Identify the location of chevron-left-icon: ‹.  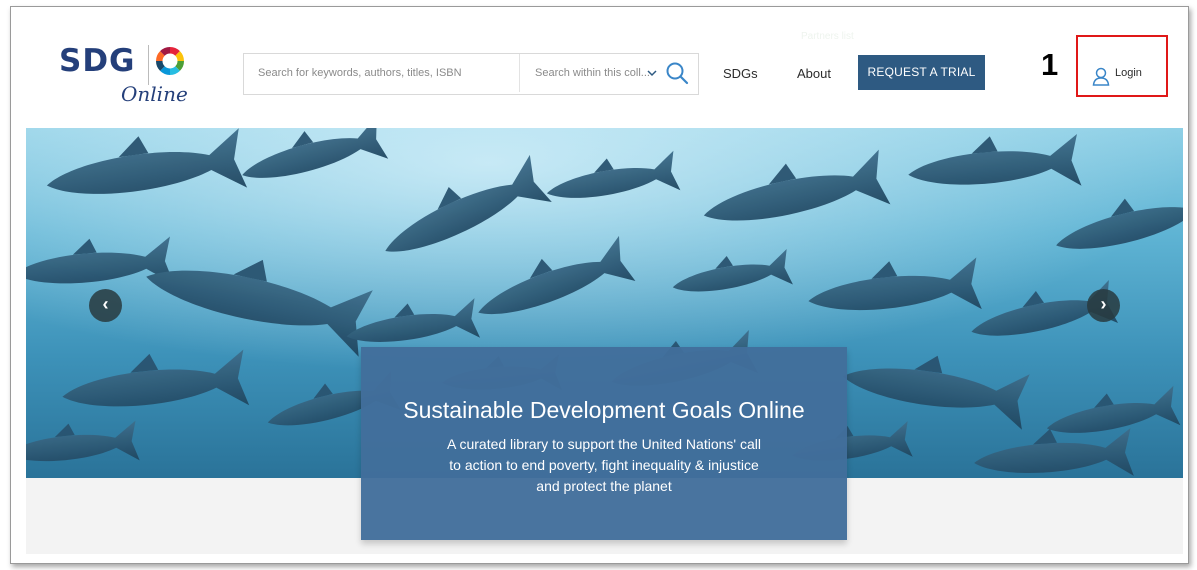
(105, 305).